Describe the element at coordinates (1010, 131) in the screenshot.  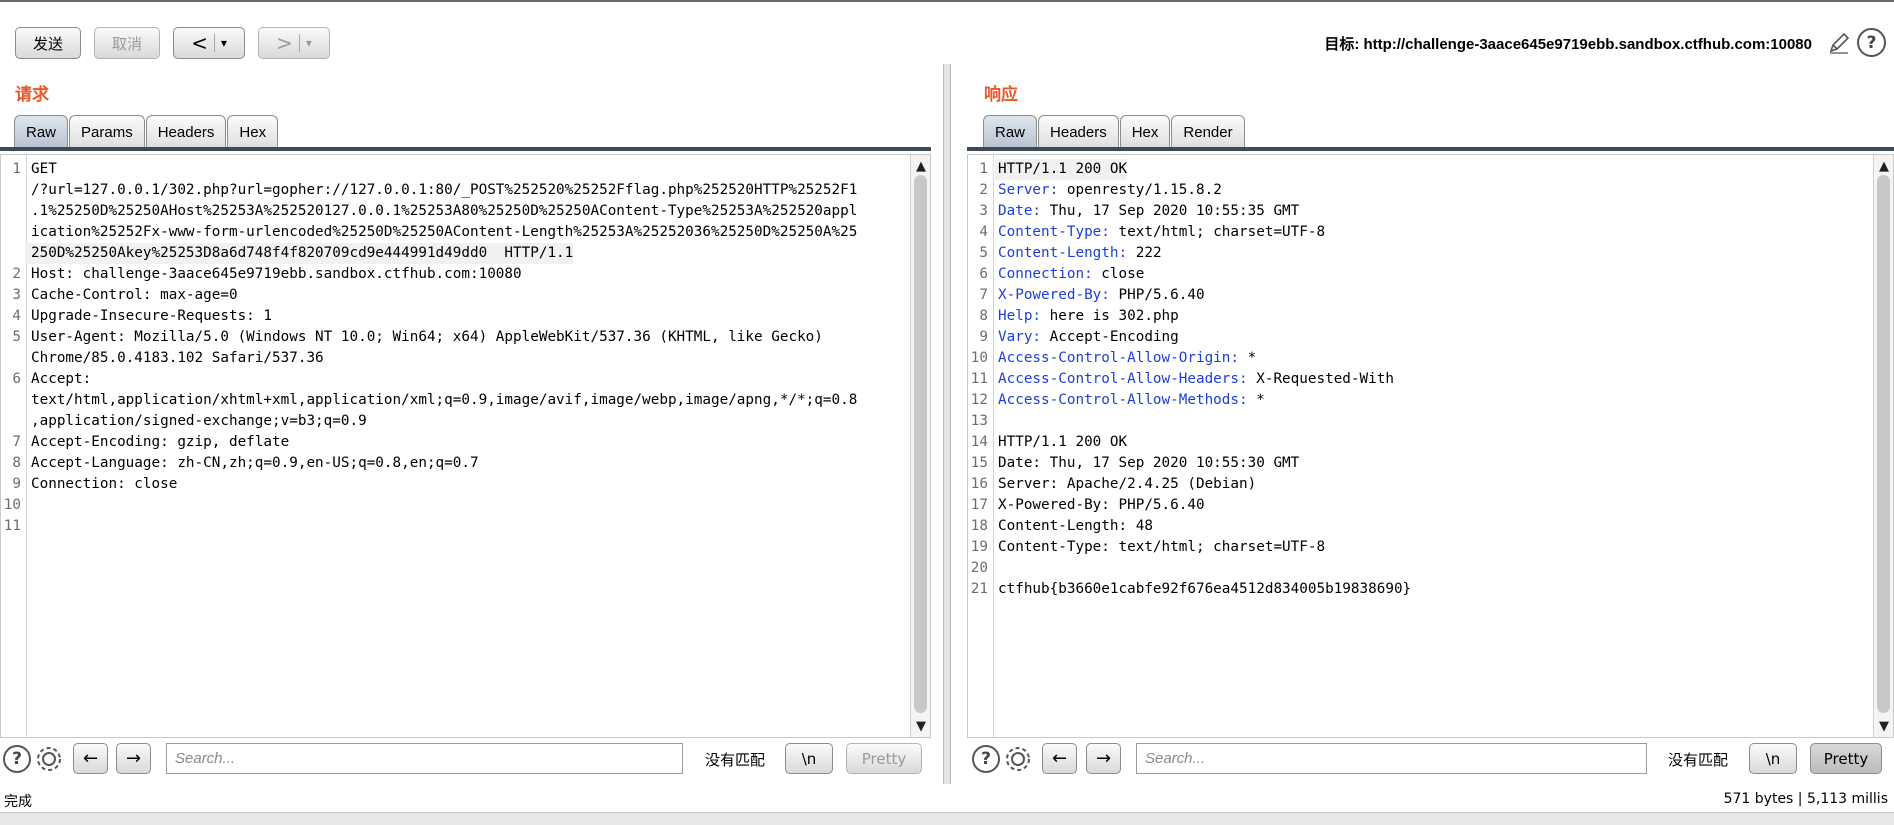
I see `response-tab-raw: Raw` at that location.